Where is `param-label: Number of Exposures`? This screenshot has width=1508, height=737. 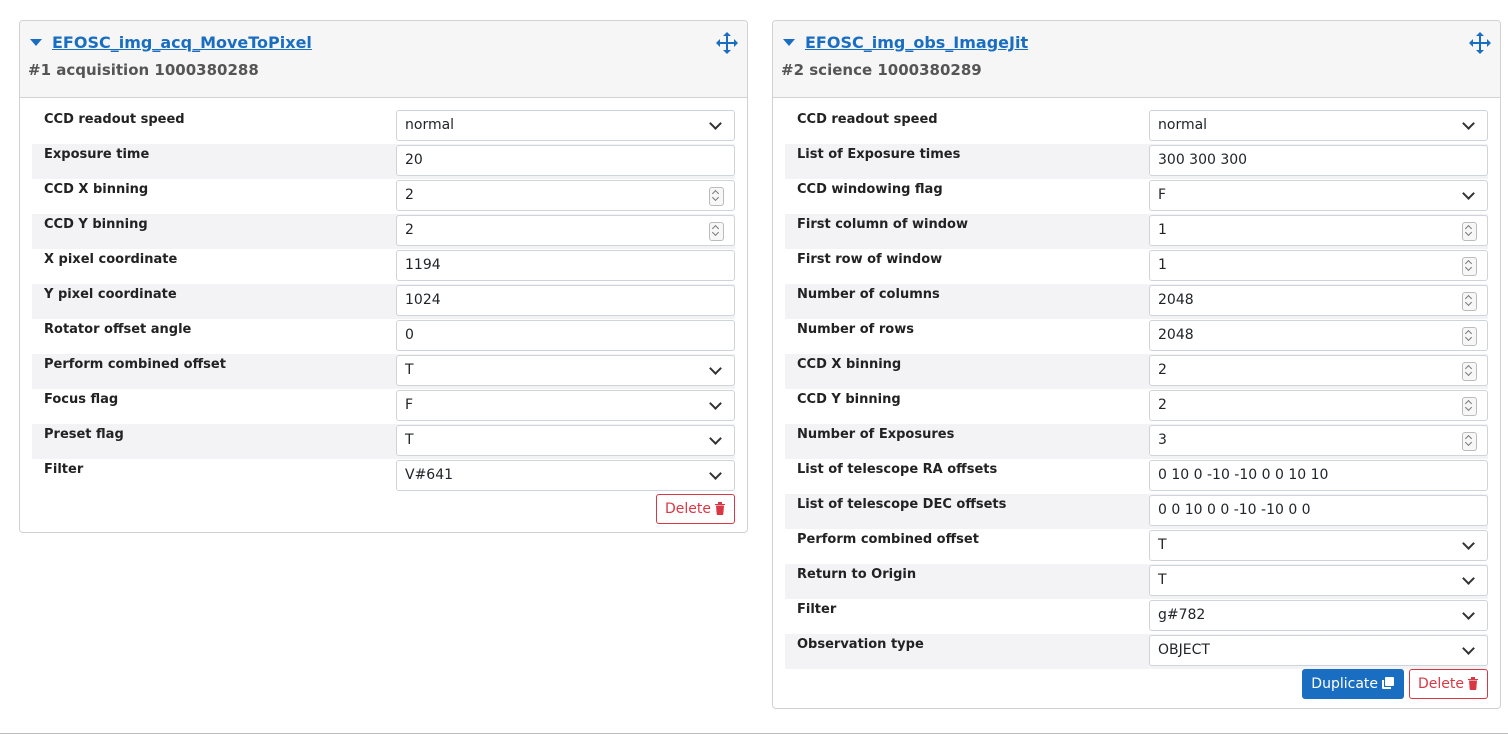
param-label: Number of Exposures is located at coordinates (876, 434).